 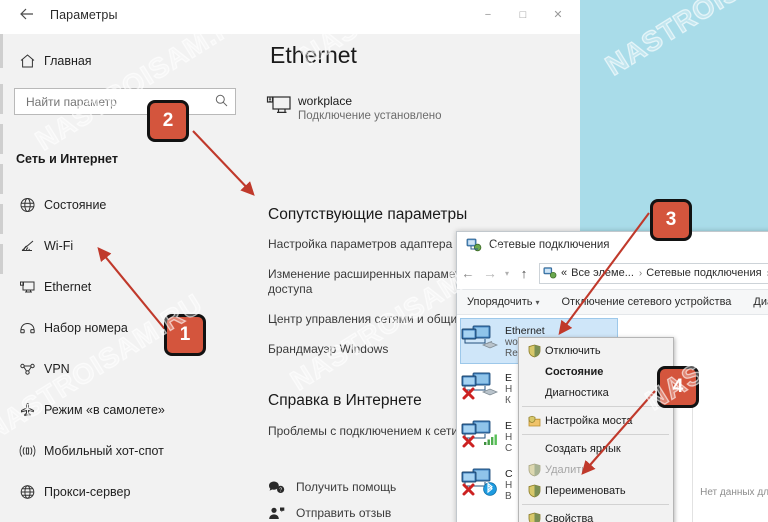 I want to click on context-menu-item-bridge: Настройка моста, so click(x=596, y=420).